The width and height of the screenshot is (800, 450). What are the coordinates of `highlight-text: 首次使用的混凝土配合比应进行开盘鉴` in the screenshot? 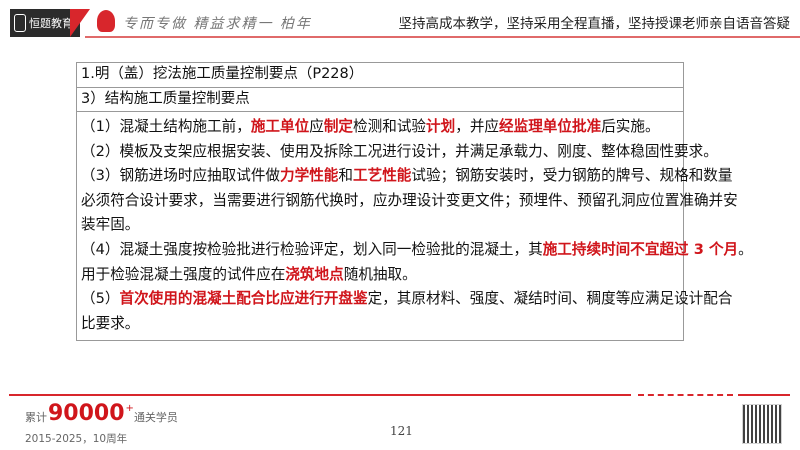 It's located at (243, 299).